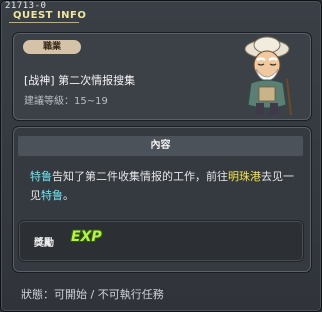 This screenshot has width=322, height=312. What do you see at coordinates (50, 15) in the screenshot?
I see `window-title: QUEST INFO` at bounding box center [50, 15].